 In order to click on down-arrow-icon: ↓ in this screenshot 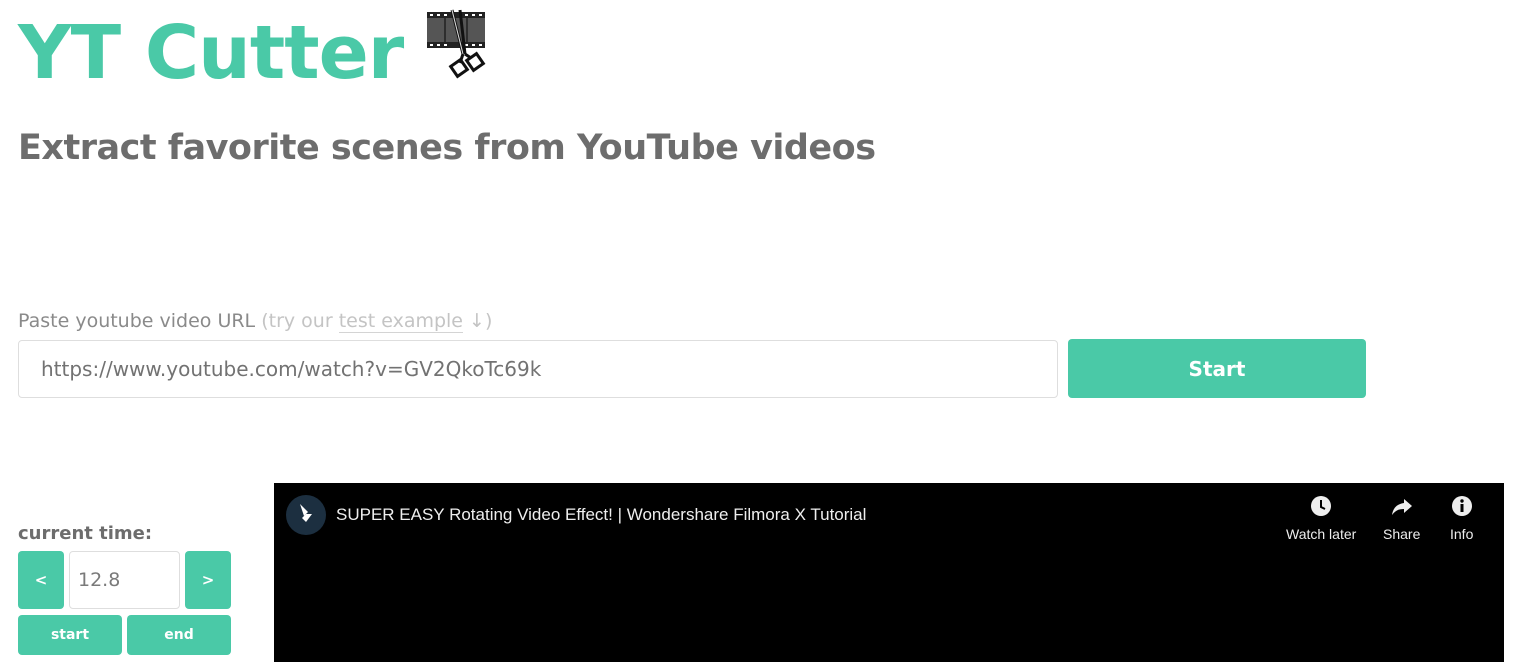, I will do `click(477, 321)`.